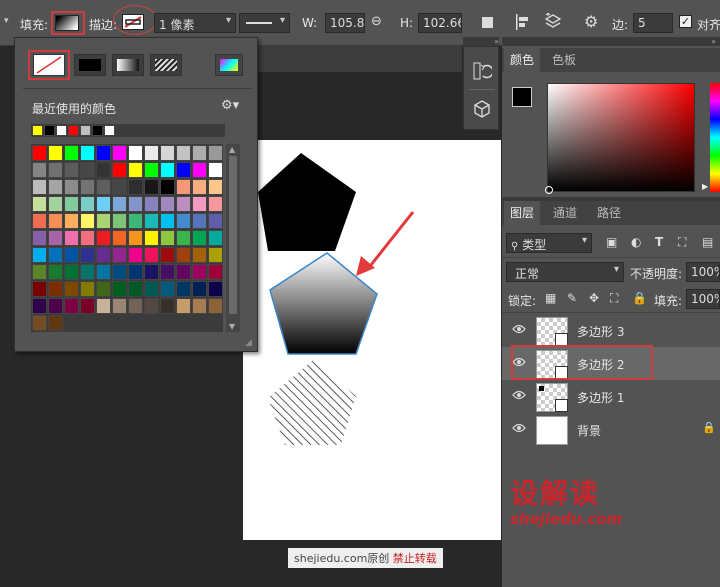 The image size is (720, 587). I want to click on type-filter-icon: T, so click(659, 242).